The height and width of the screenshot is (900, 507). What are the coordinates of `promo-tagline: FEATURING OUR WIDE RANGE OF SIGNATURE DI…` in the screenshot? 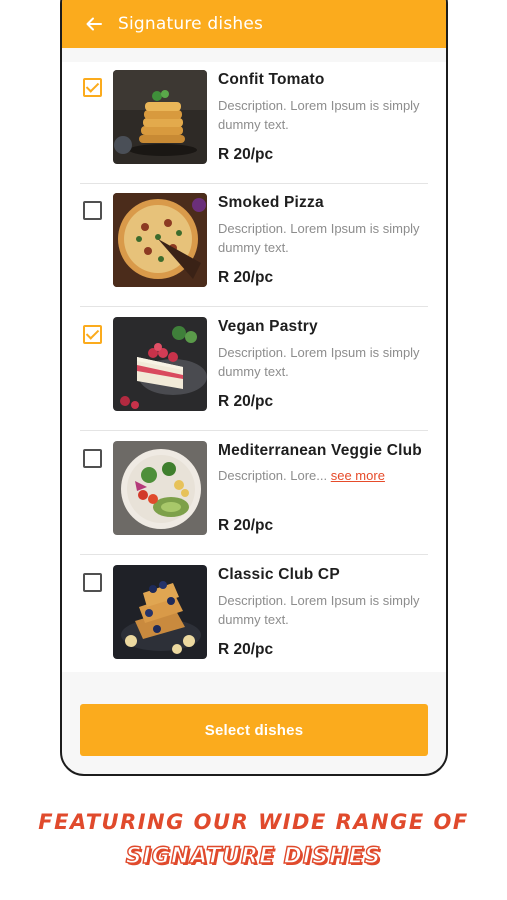 It's located at (253, 840).